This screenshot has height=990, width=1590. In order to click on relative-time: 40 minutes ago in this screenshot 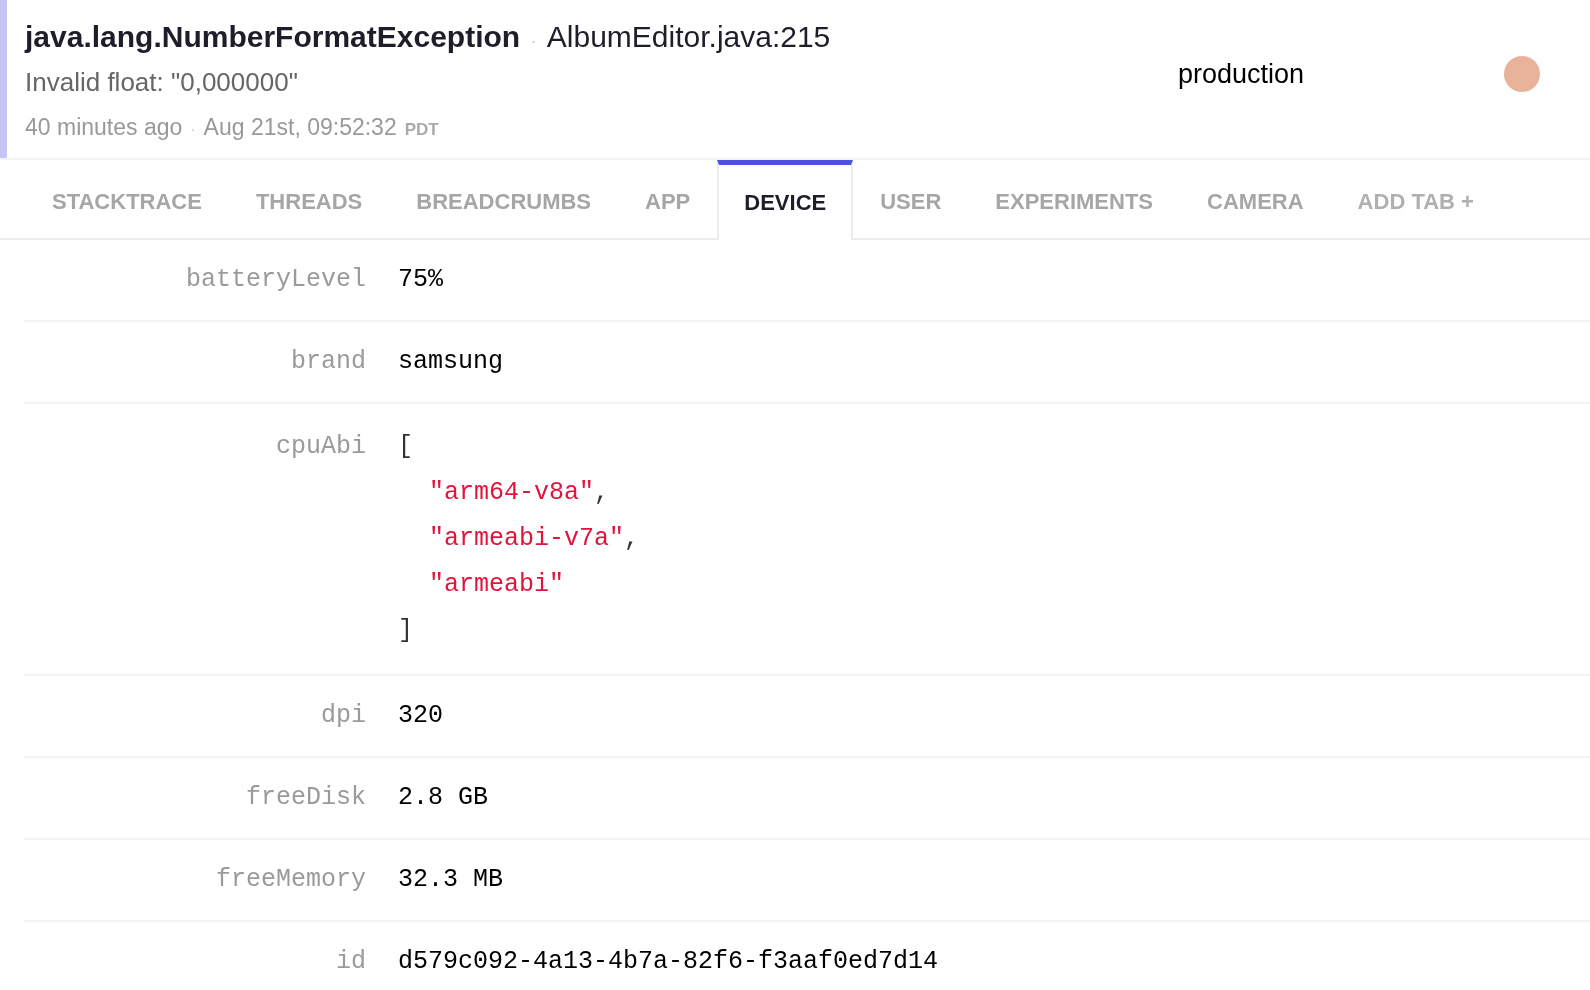, I will do `click(104, 127)`.